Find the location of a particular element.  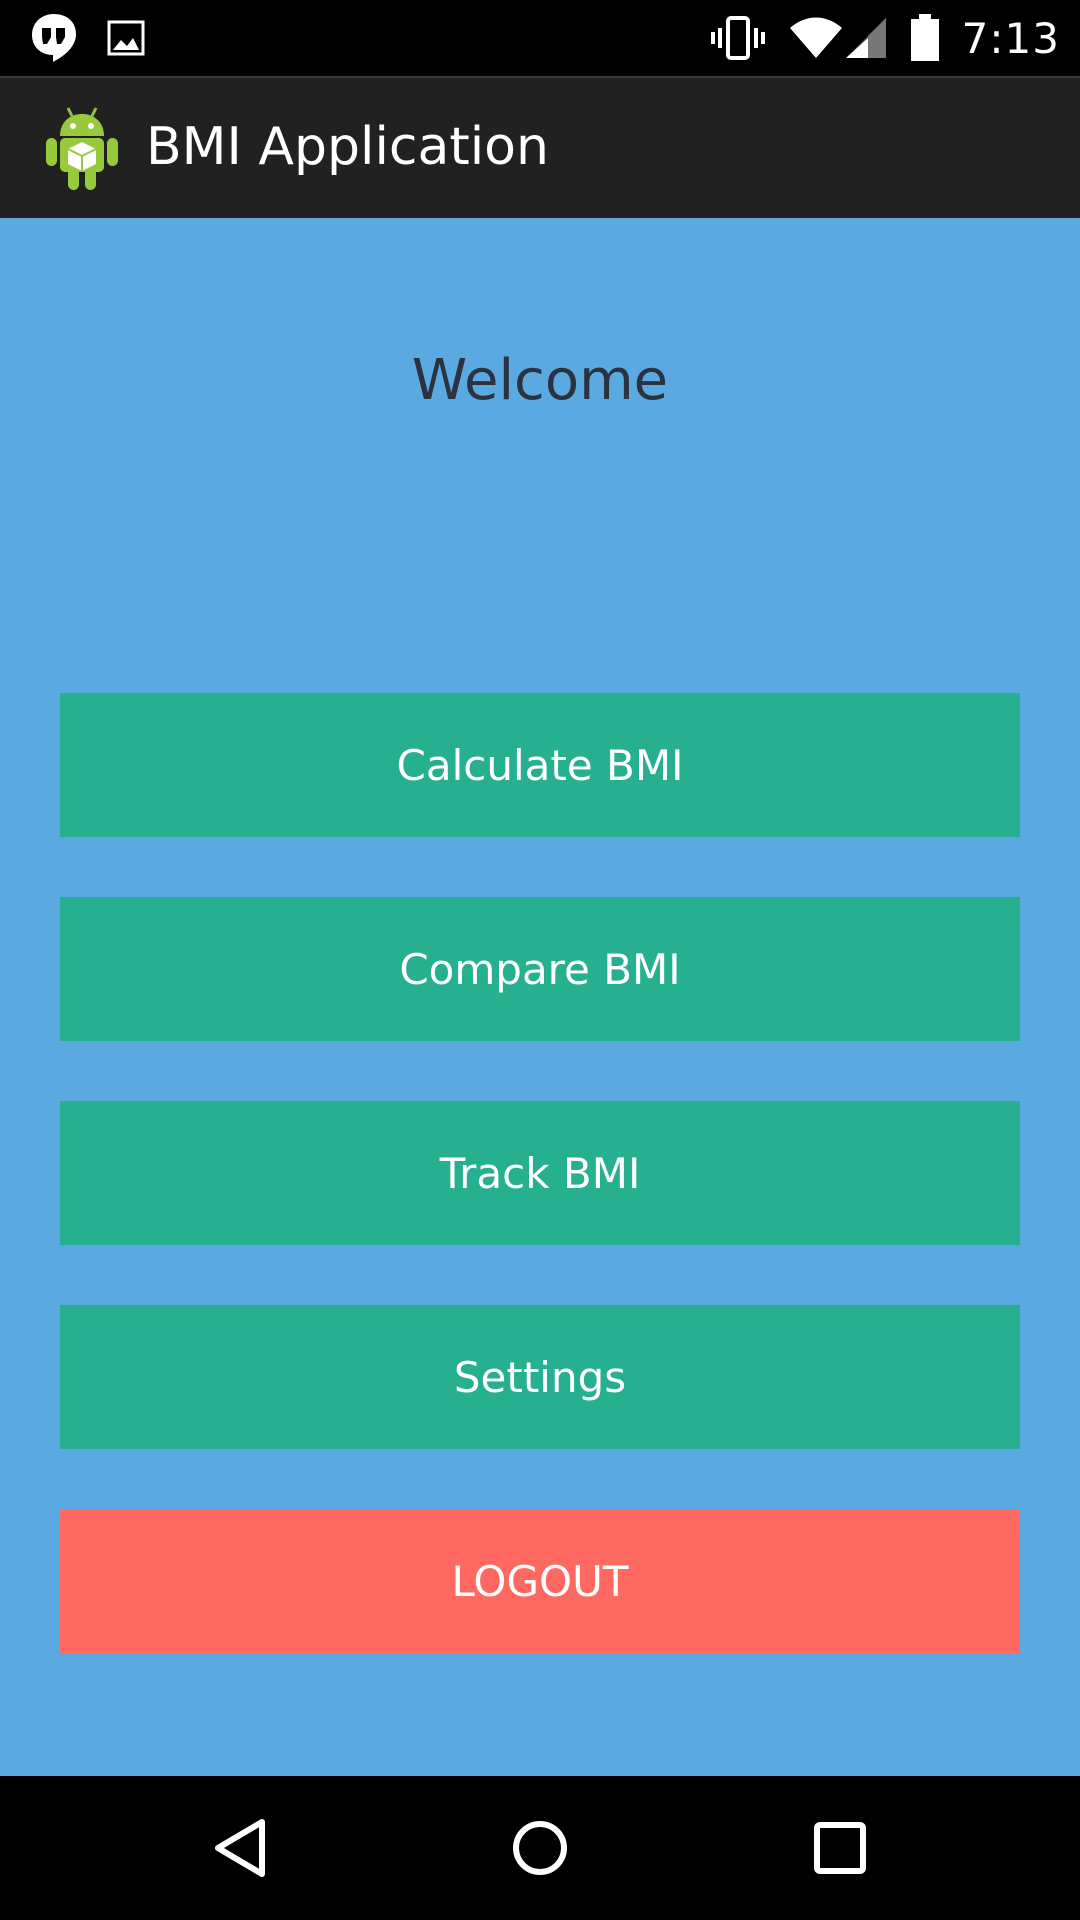

vibrate-icon is located at coordinates (738, 38).